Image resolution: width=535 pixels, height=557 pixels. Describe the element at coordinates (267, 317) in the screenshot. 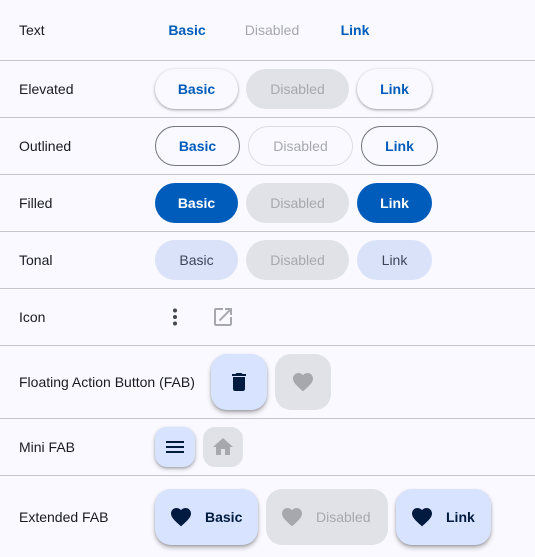

I see `row-icon: Icon` at that location.